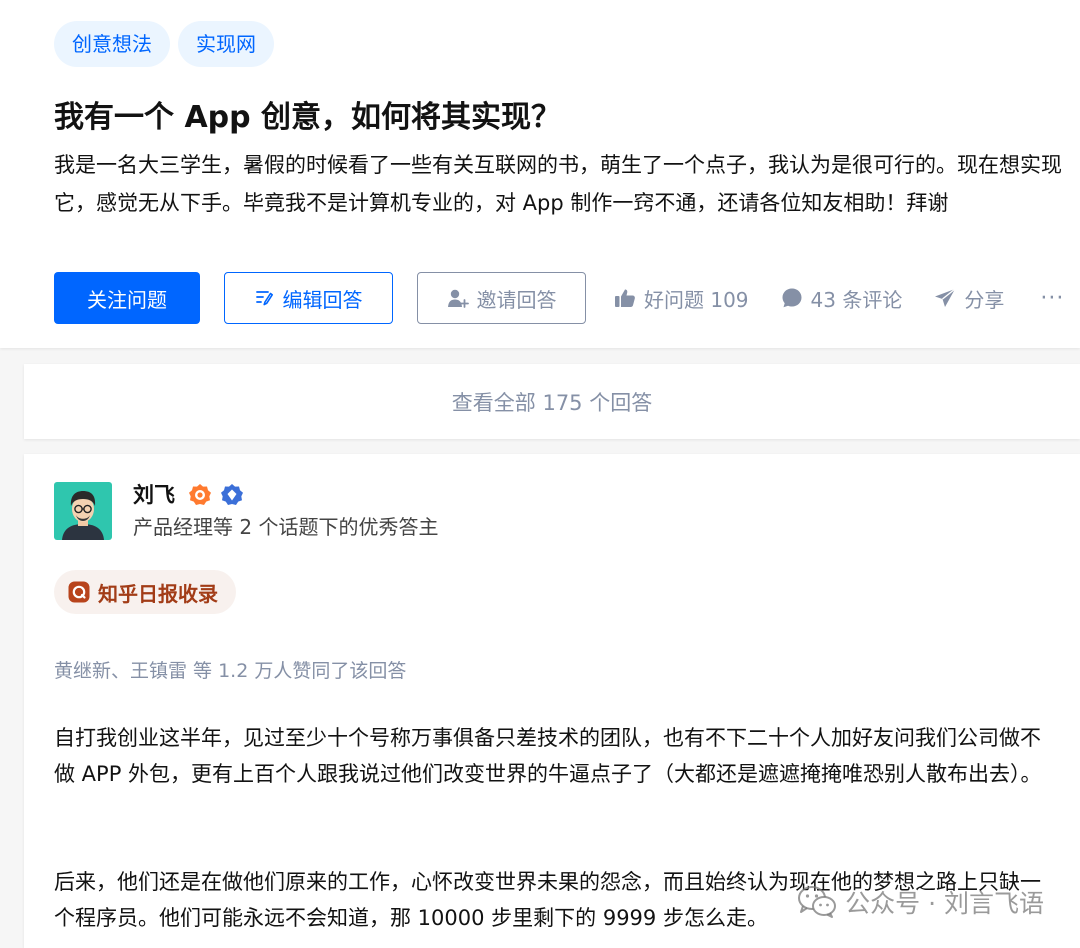  What do you see at coordinates (307, 118) in the screenshot?
I see `question-title: 我有一个 App 创意，如何将其实现？` at bounding box center [307, 118].